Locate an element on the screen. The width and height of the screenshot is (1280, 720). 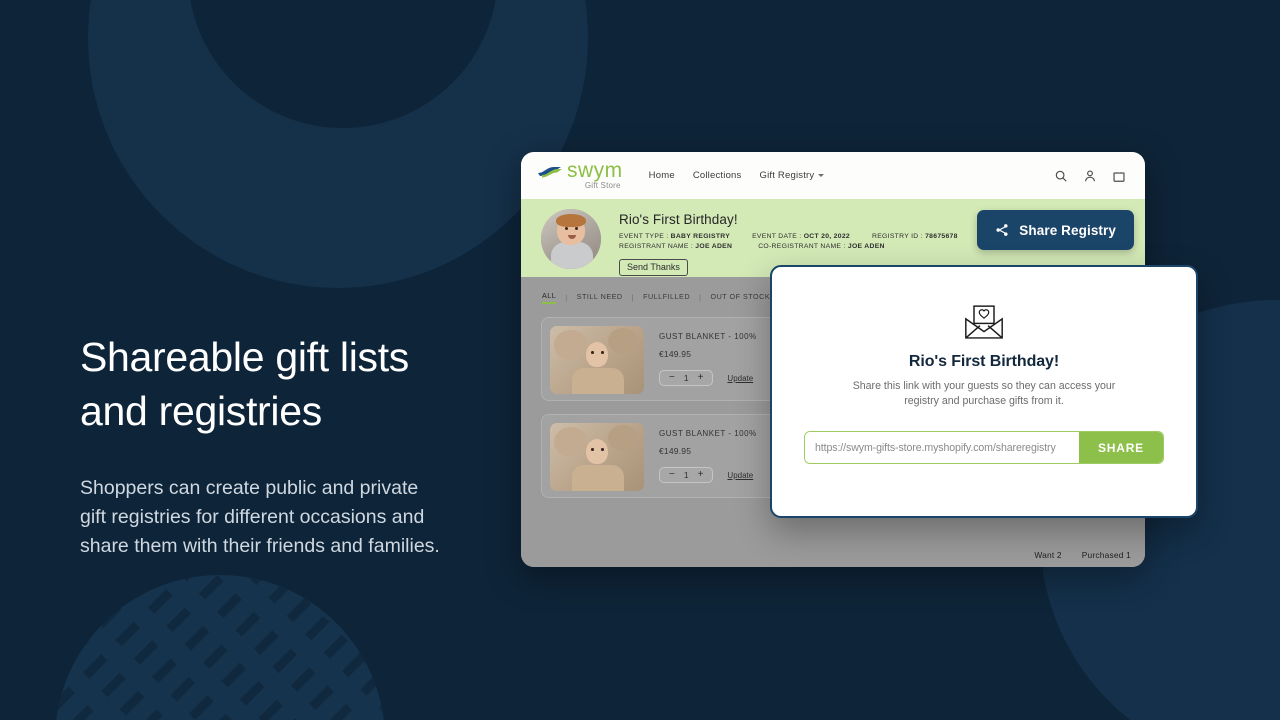
store-nav: Home Collections Gift Registry is located at coordinates (737, 175).